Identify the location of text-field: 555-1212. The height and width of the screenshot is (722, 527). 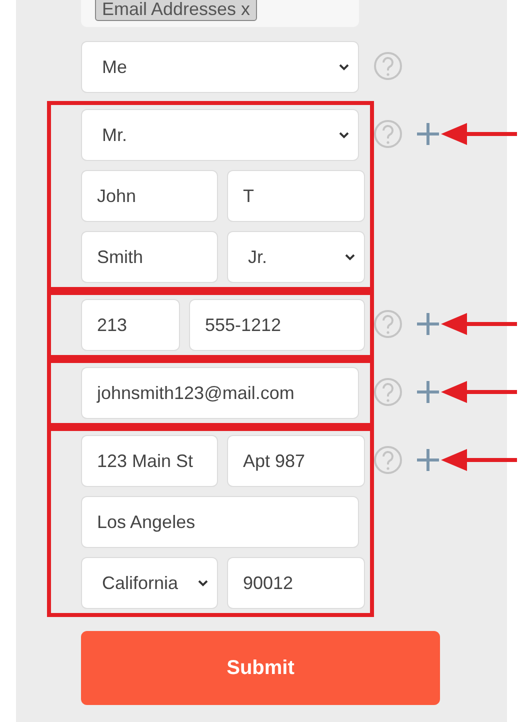
(277, 325).